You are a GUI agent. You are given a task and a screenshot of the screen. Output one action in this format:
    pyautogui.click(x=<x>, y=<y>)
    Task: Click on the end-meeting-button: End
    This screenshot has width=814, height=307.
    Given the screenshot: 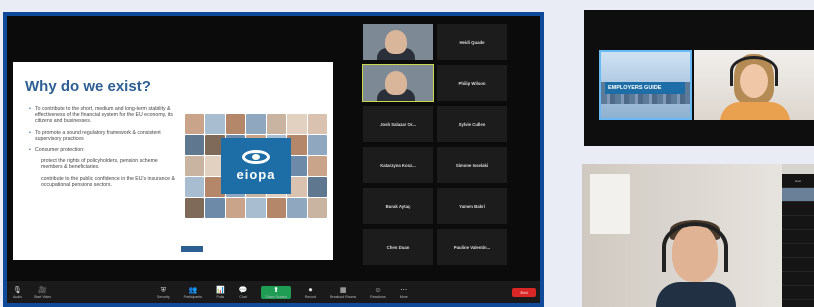 What is the action you would take?
    pyautogui.click(x=524, y=292)
    